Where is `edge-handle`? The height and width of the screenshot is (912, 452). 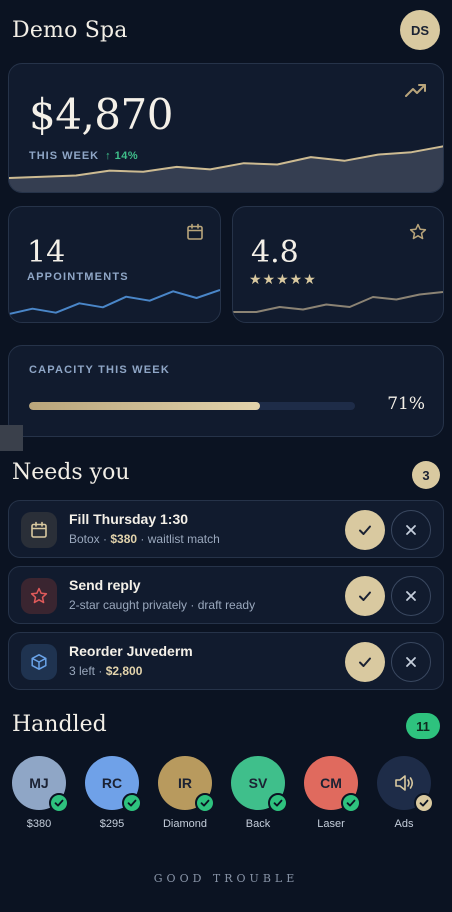
edge-handle is located at coordinates (11, 438).